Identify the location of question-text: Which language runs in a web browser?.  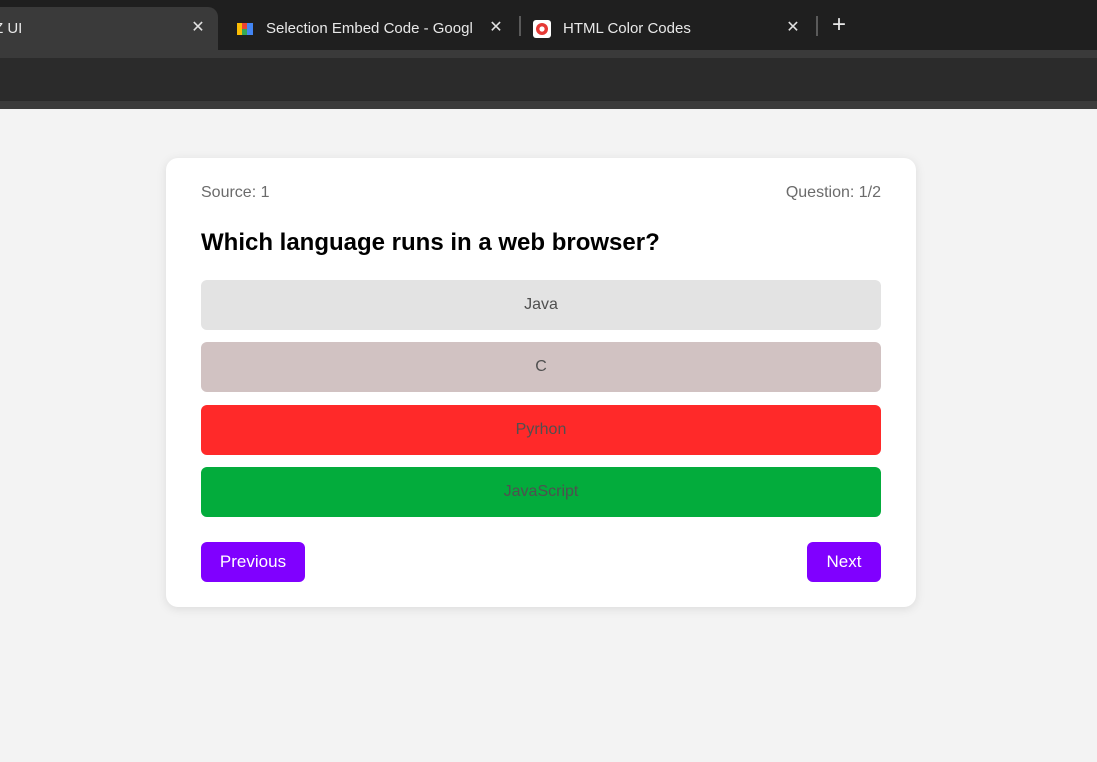
(430, 242).